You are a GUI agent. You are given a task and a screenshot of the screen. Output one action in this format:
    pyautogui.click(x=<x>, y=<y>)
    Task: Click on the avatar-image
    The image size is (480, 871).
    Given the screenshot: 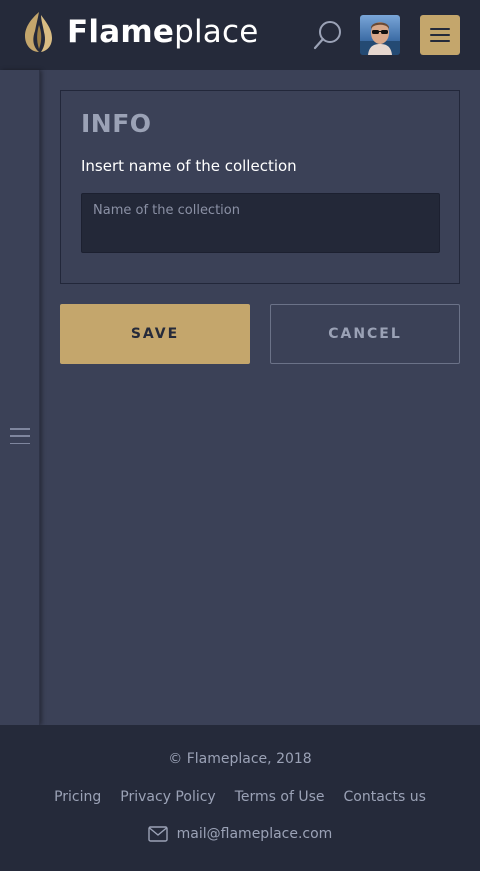 What is the action you would take?
    pyautogui.click(x=380, y=35)
    